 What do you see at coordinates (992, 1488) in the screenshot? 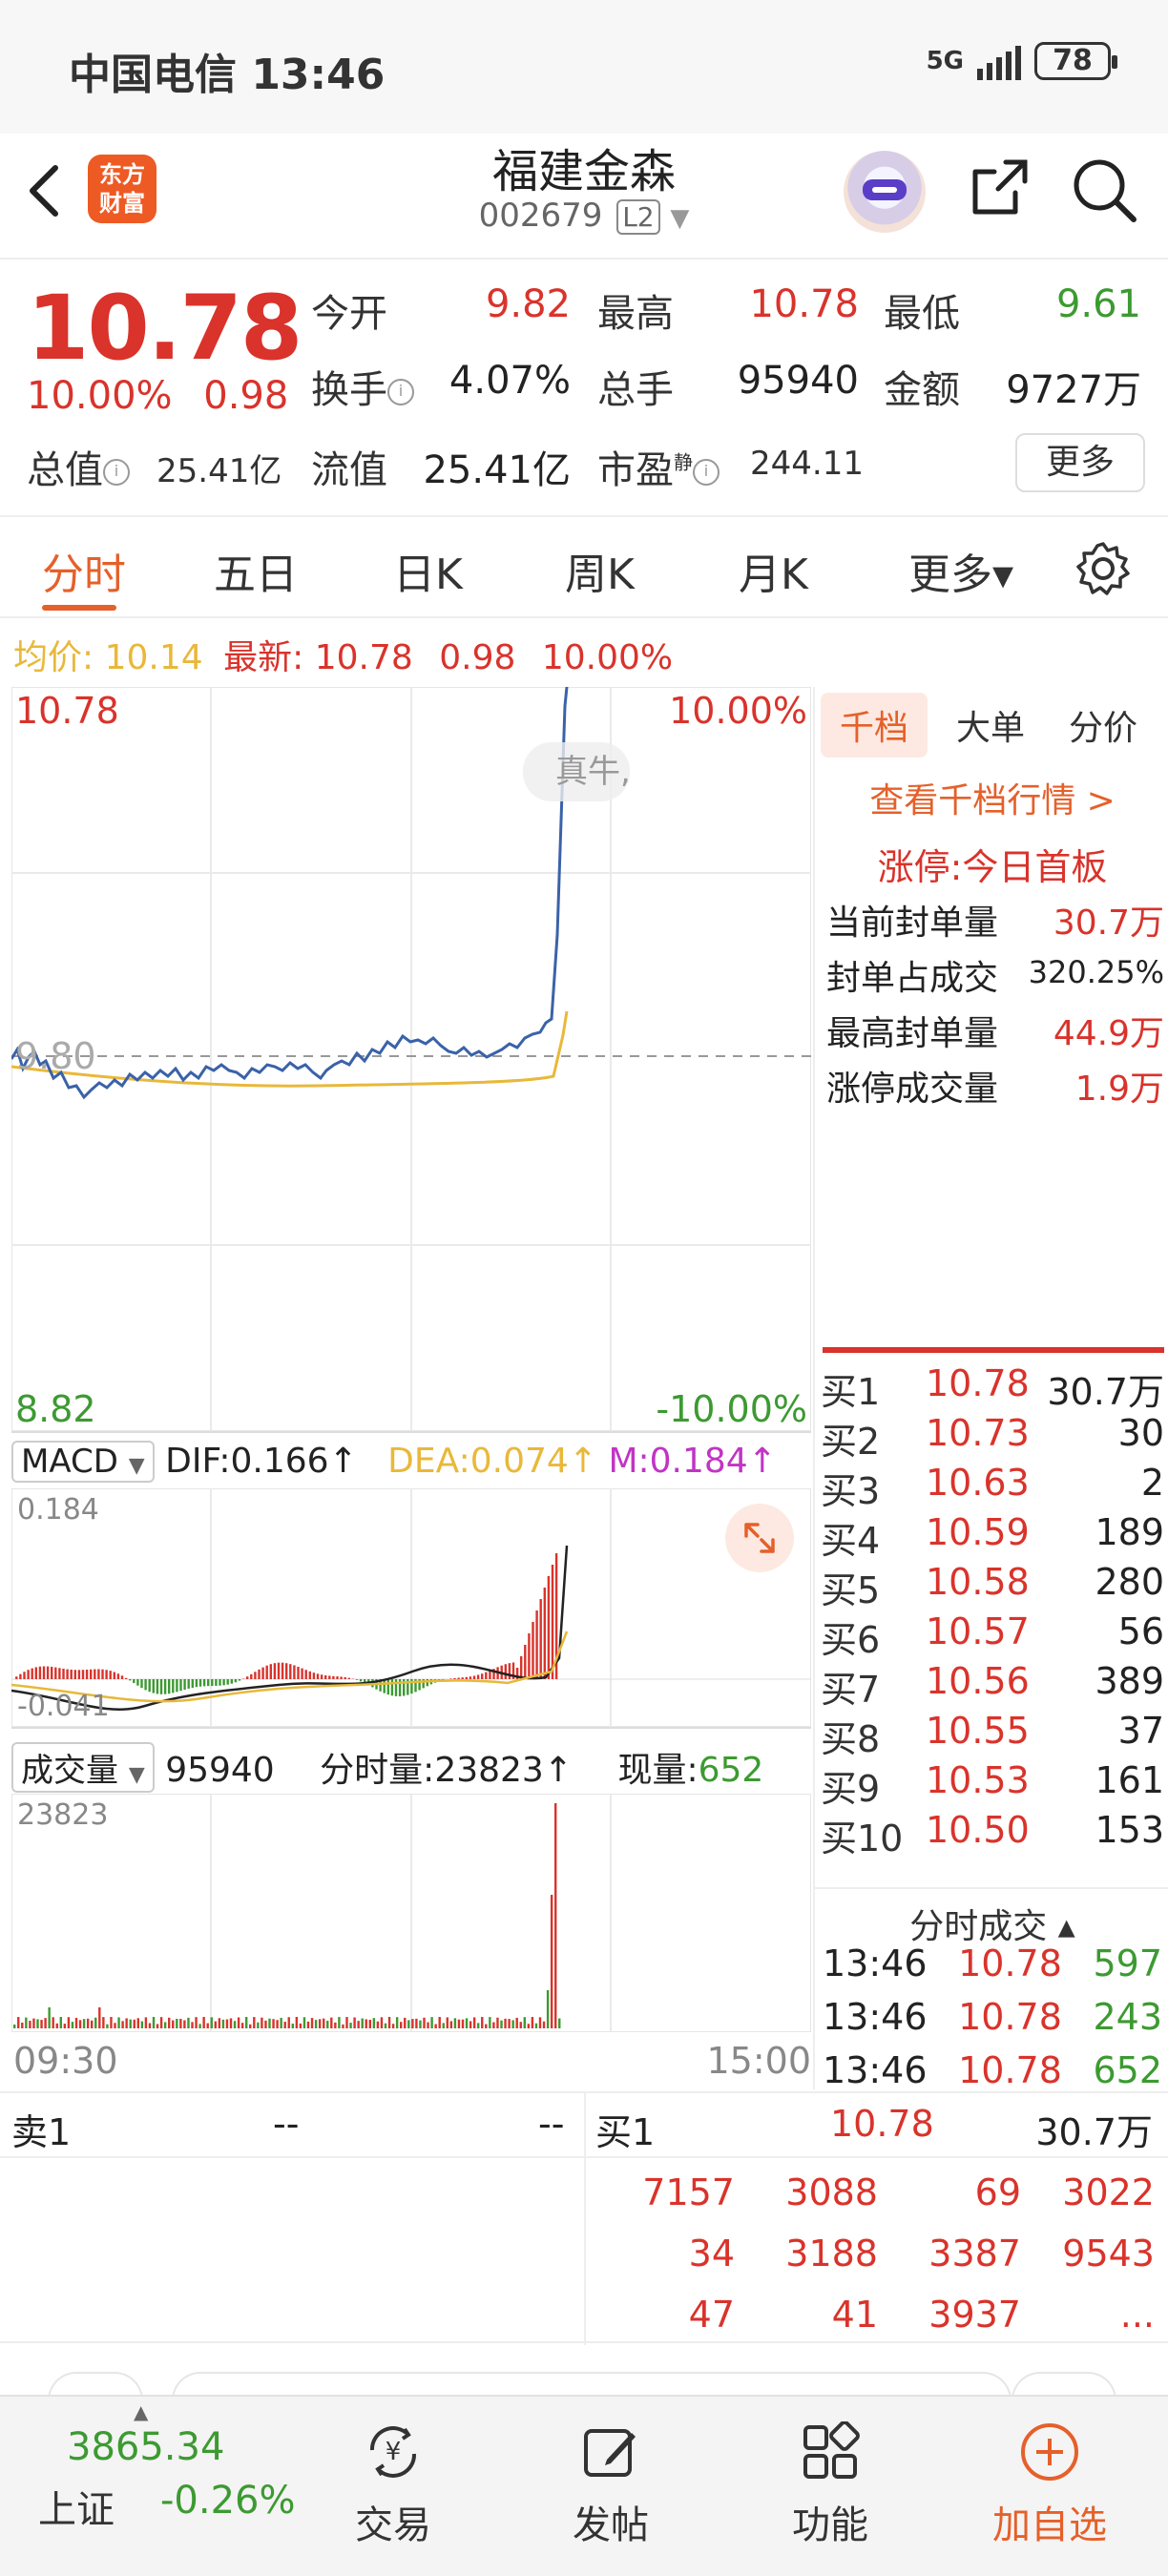
I see `bid-row: 买3 10.63 2` at bounding box center [992, 1488].